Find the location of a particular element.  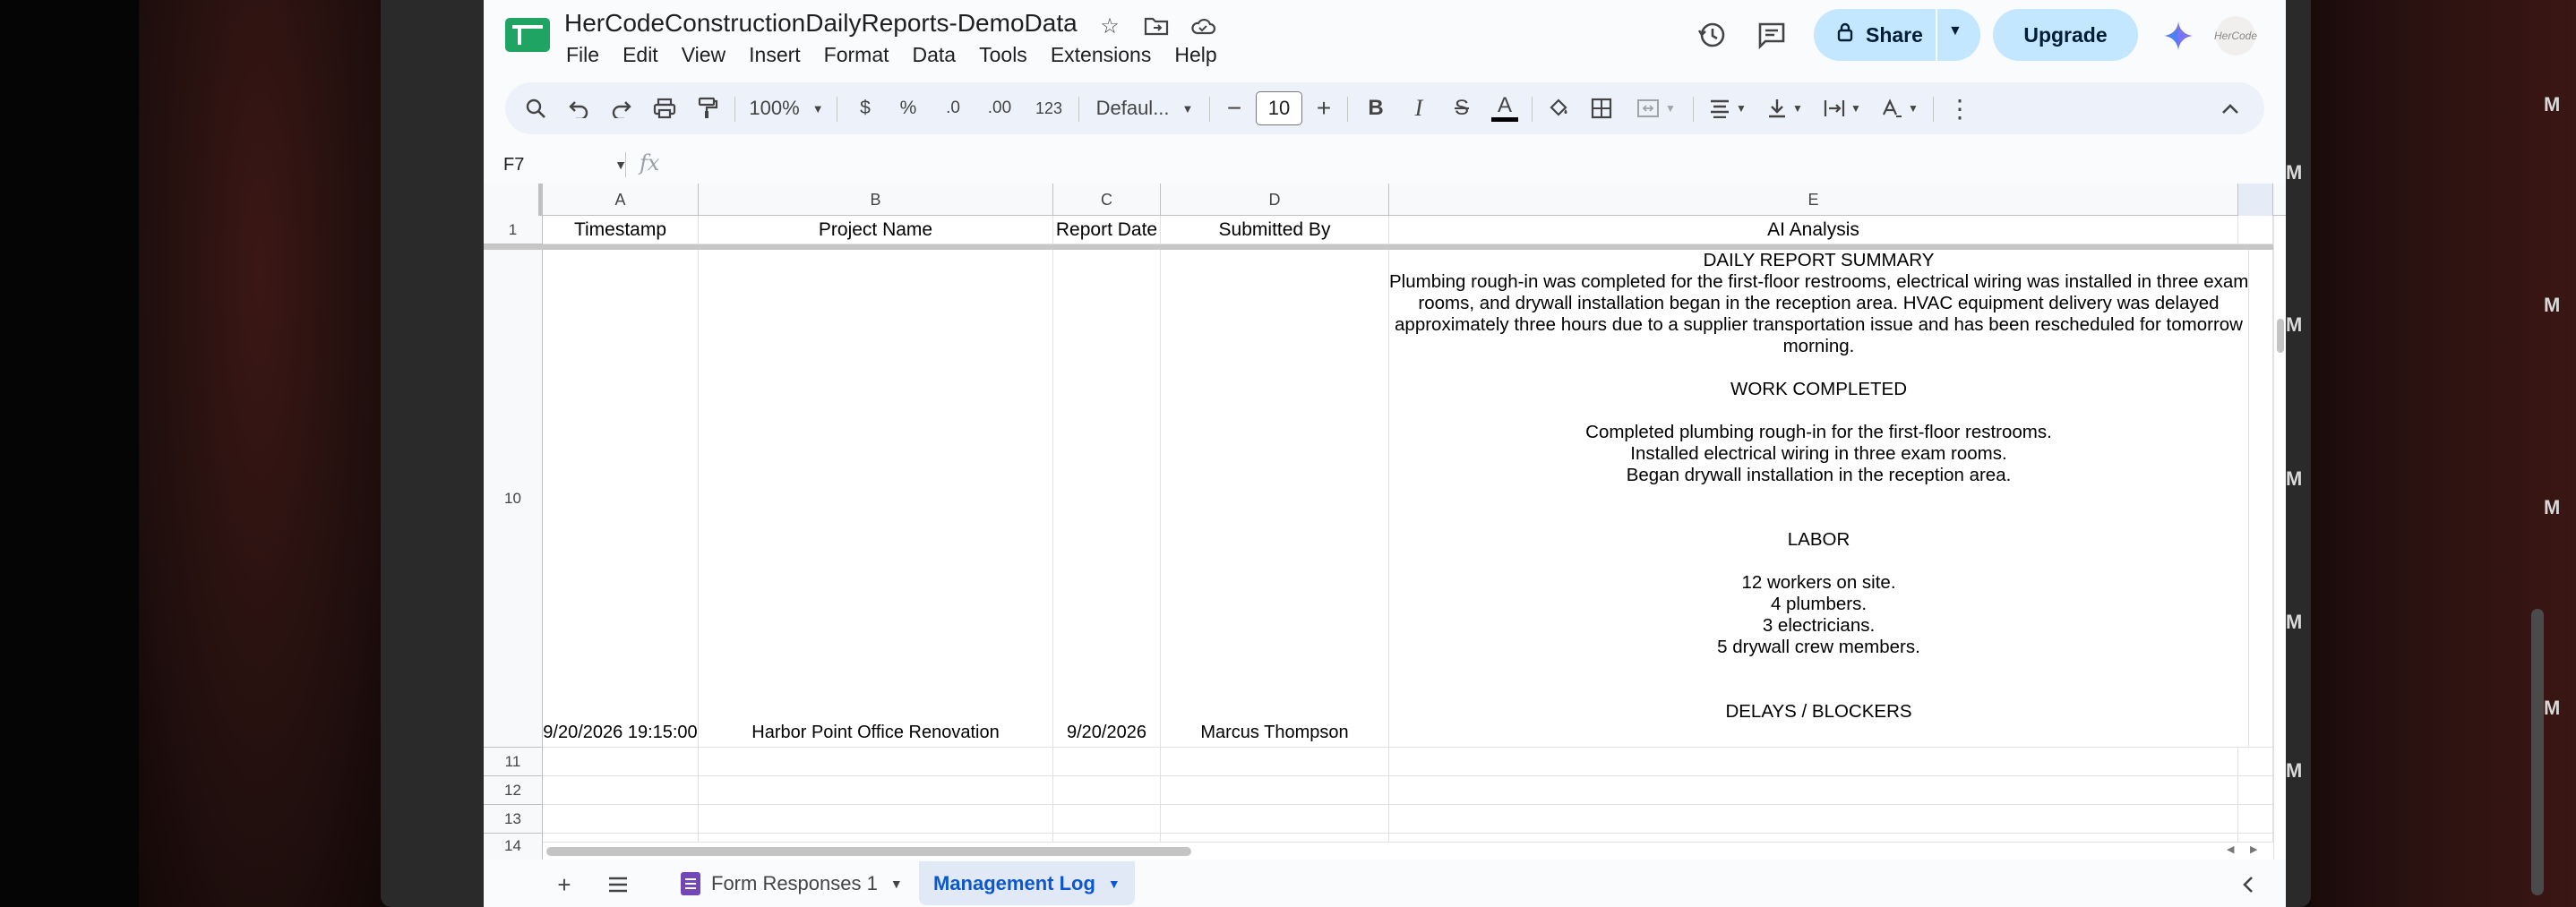

share-dropdown-icon: ▼ is located at coordinates (1955, 31).